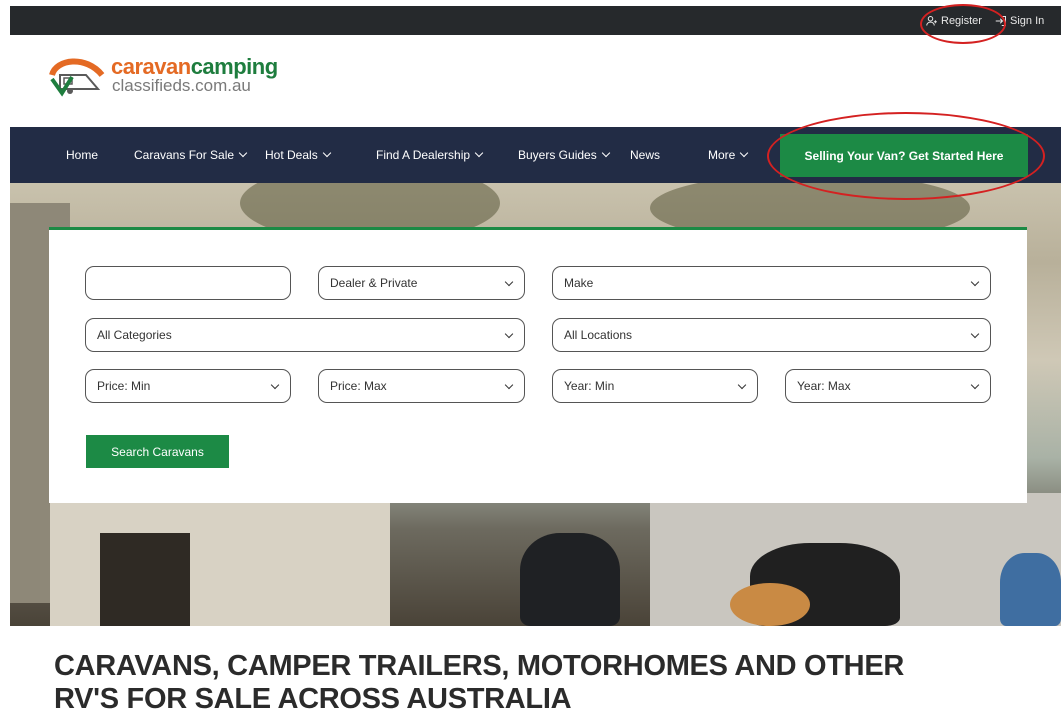  What do you see at coordinates (134, 335) in the screenshot?
I see `category-value: All Categories` at bounding box center [134, 335].